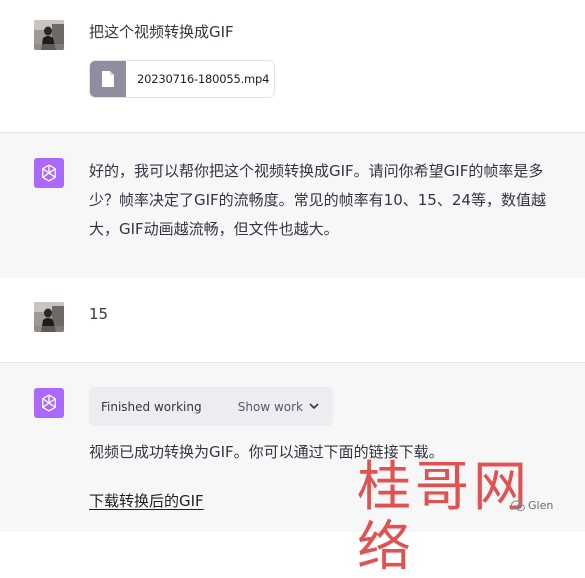 The height and width of the screenshot is (578, 585). Describe the element at coordinates (99, 314) in the screenshot. I see `user-message-text: 15` at that location.